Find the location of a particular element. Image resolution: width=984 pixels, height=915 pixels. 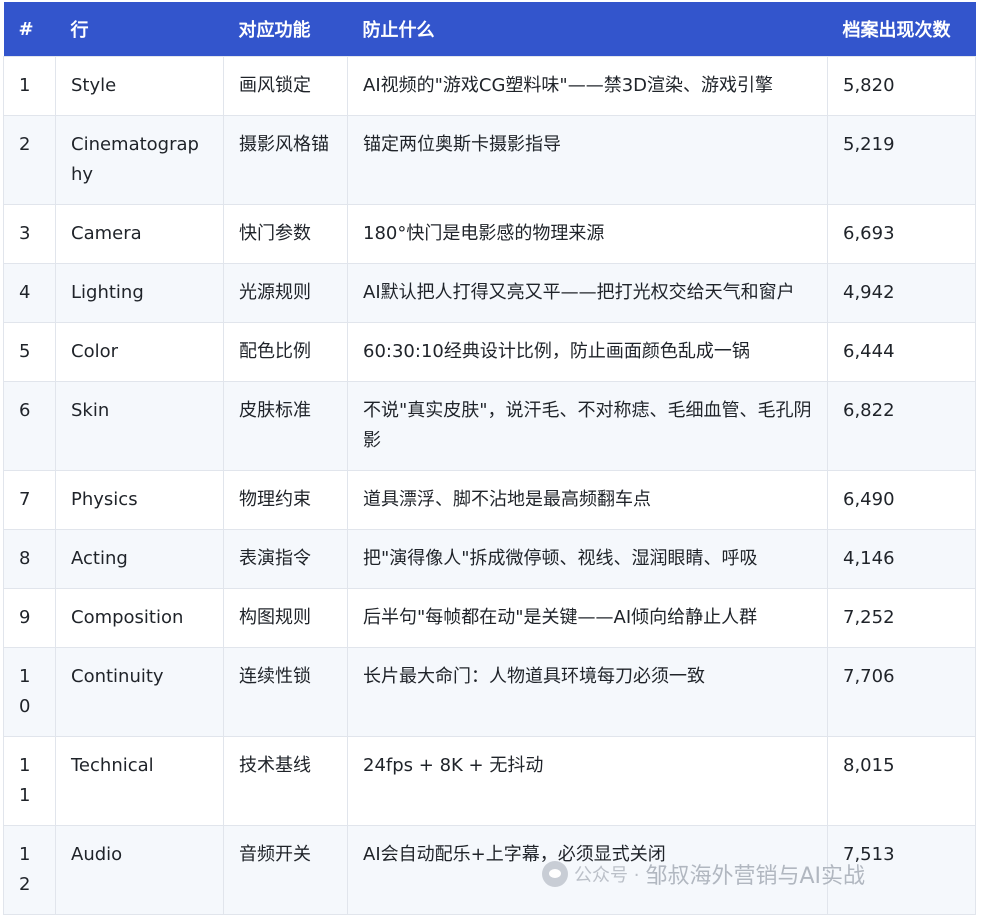

cell-row-name: Color is located at coordinates (139, 352).